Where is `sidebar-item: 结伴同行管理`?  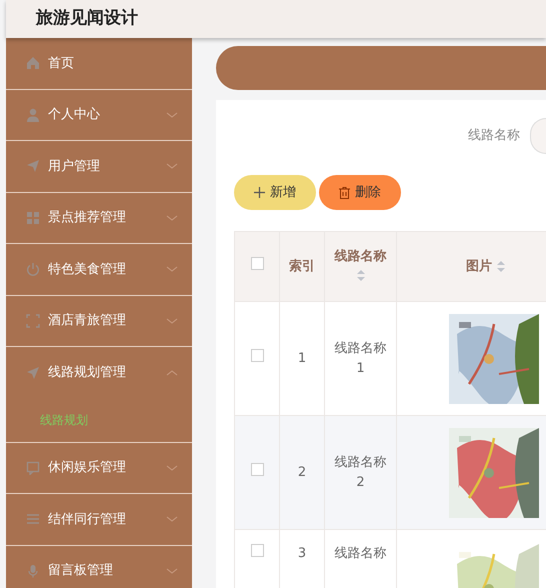
sidebar-item: 结伴同行管理 is located at coordinates (99, 520).